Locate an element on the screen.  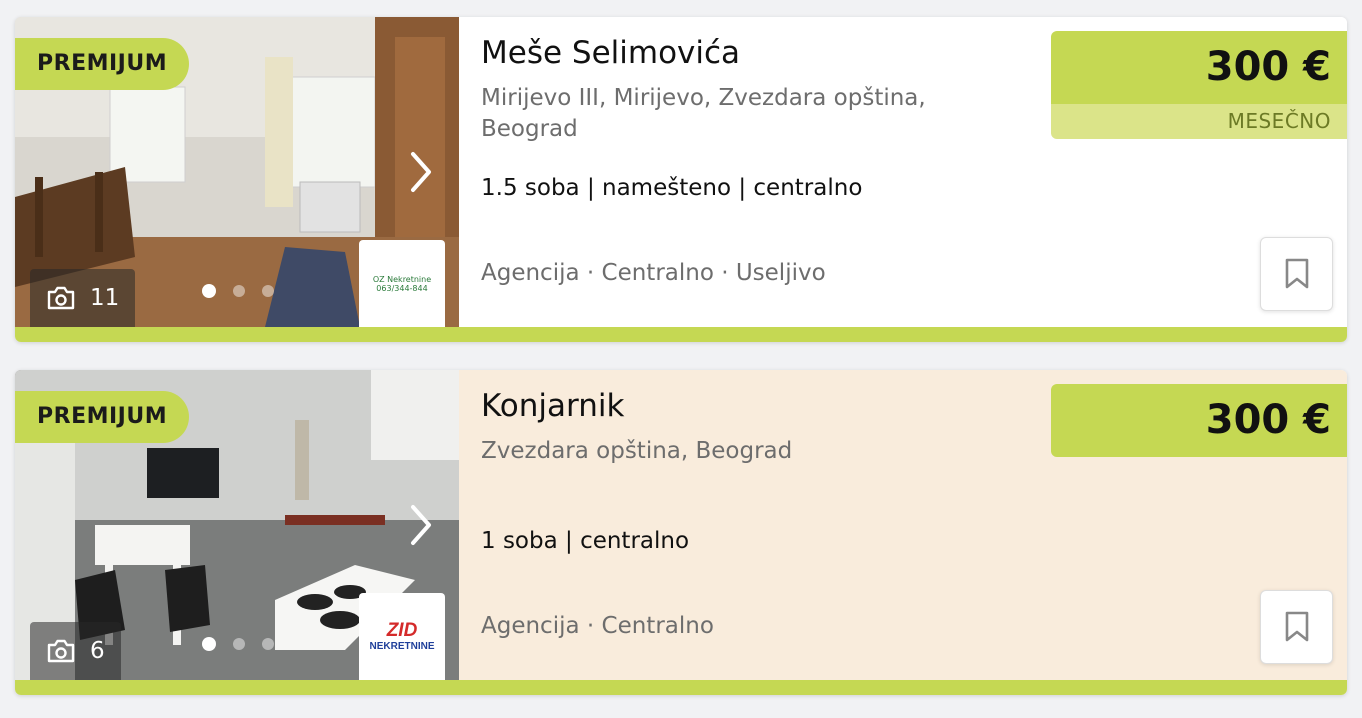
listing-location: Zvezdara opština, Beograd is located at coordinates (637, 451).